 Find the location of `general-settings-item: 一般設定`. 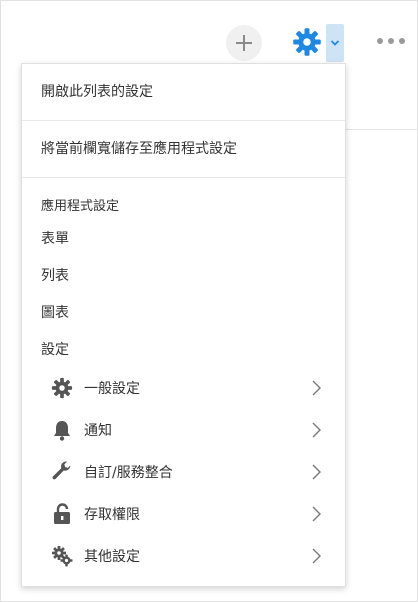

general-settings-item: 一般設定 is located at coordinates (183, 388).